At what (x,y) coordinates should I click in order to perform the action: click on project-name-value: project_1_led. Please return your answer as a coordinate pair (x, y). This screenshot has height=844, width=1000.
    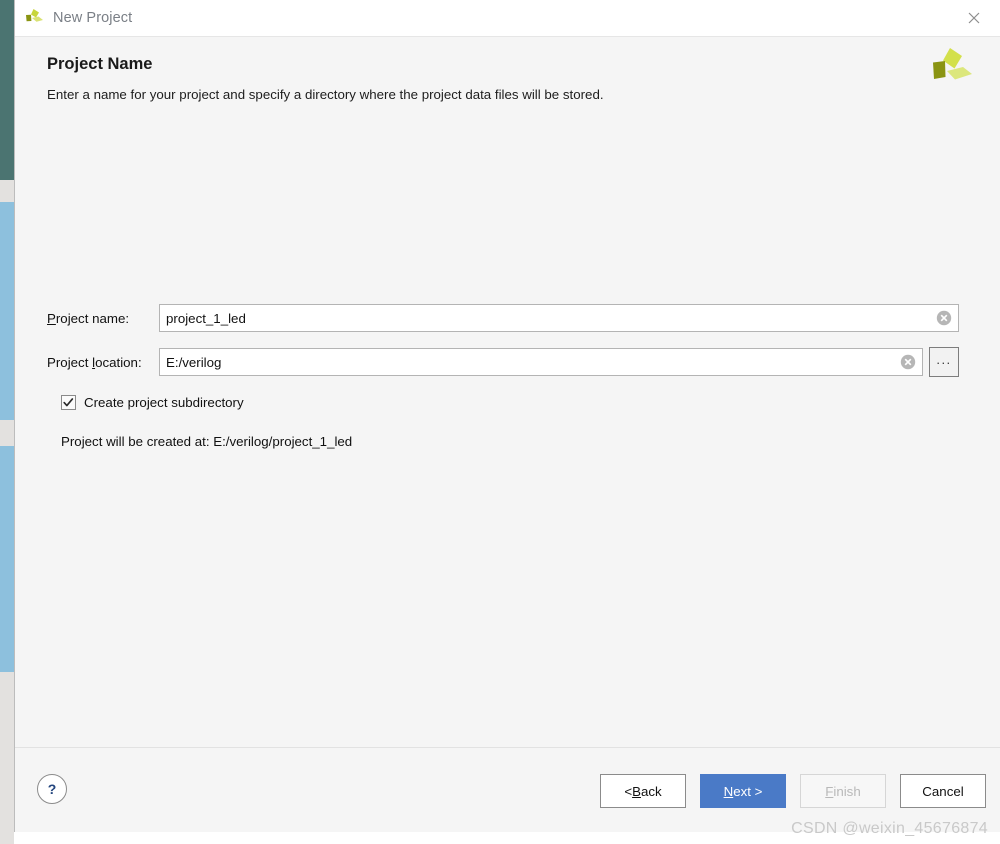
    Looking at the image, I should click on (206, 318).